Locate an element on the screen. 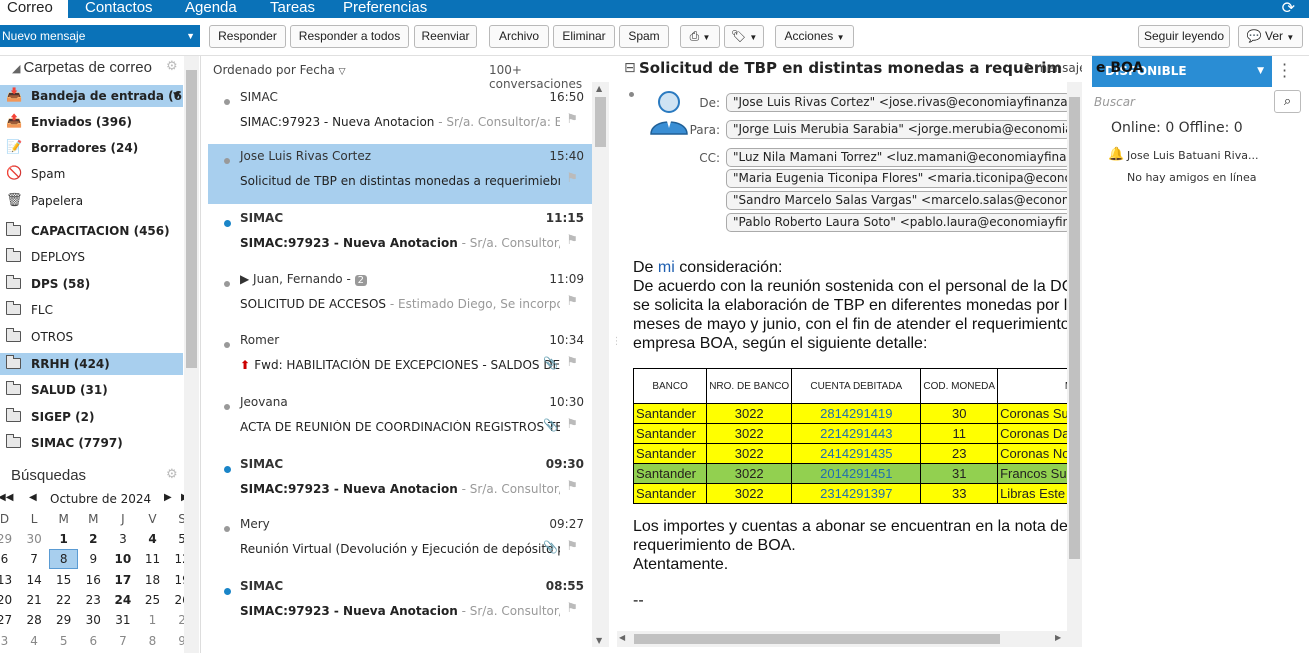  message-list-scrollbar is located at coordinates (600, 364).